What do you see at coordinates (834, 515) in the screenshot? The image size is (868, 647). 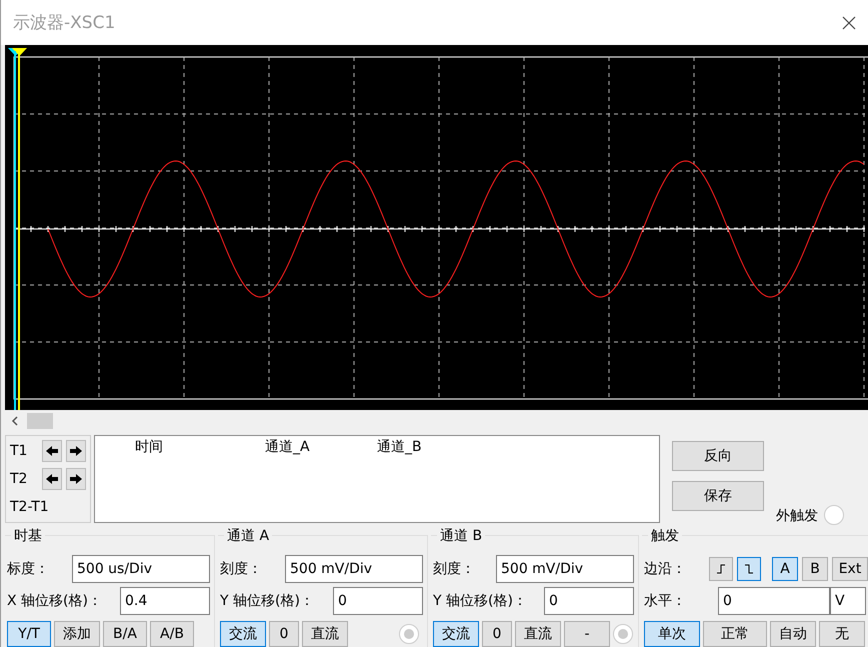 I see `ext-trigger-radio` at bounding box center [834, 515].